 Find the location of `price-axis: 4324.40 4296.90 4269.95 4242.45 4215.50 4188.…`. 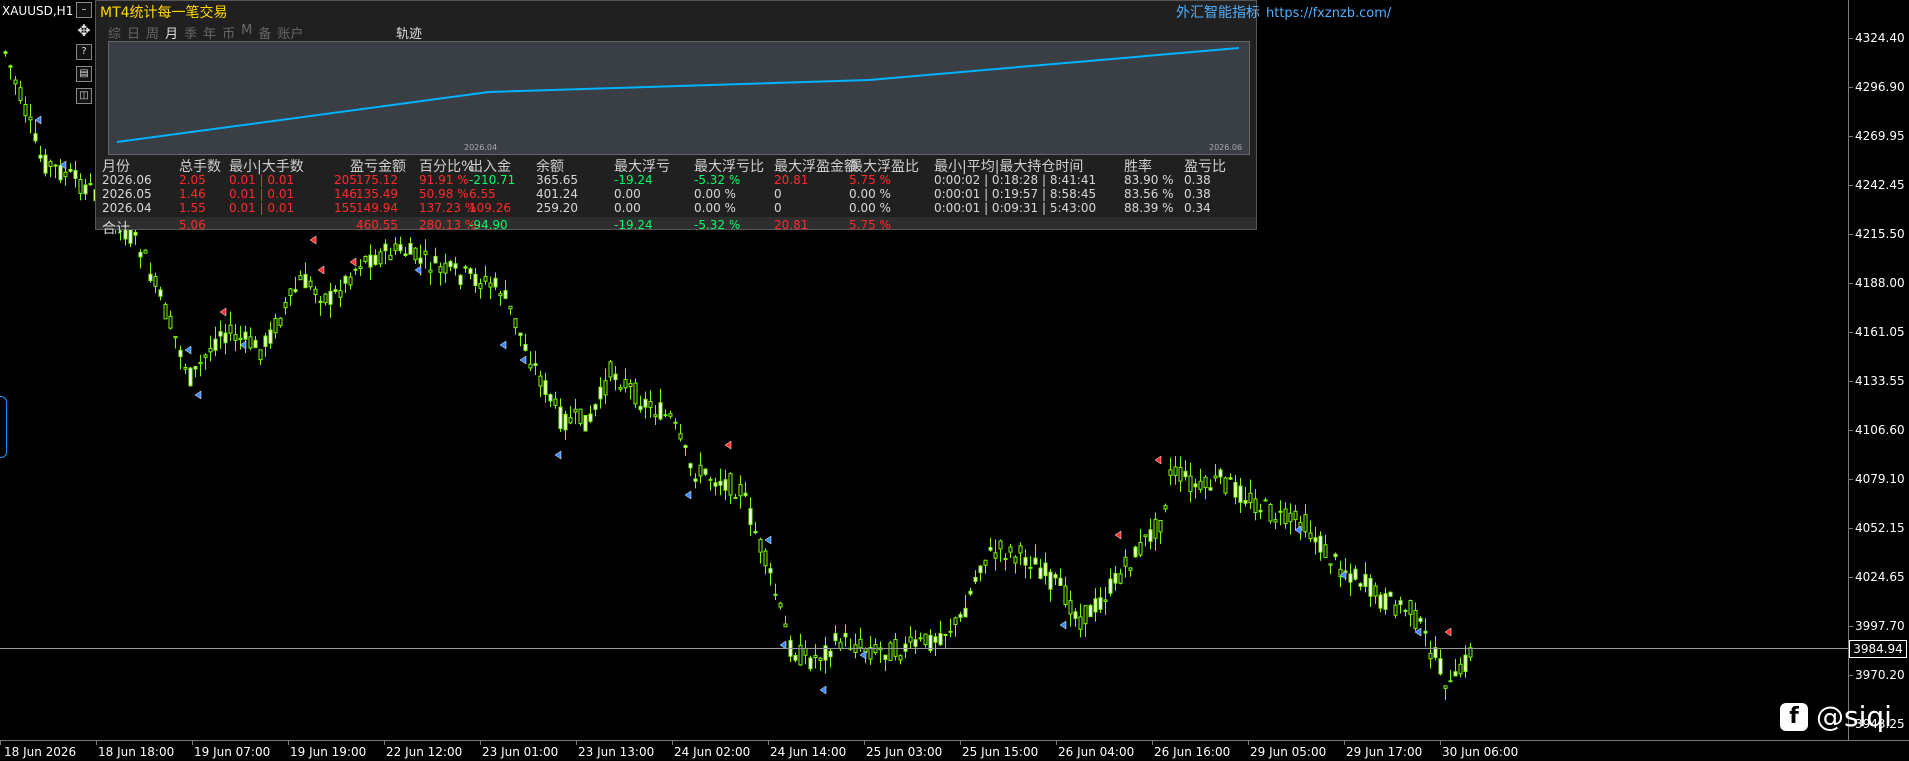

price-axis: 4324.40 4296.90 4269.95 4242.45 4215.50 4188.… is located at coordinates (1878, 370).